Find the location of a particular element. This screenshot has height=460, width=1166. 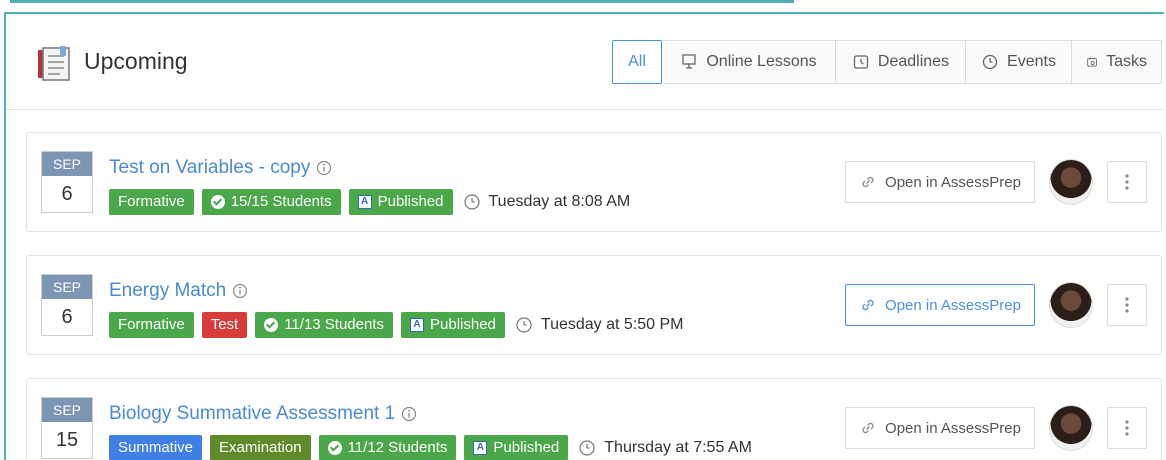

filter-deadlines: Deadlines is located at coordinates (901, 62).